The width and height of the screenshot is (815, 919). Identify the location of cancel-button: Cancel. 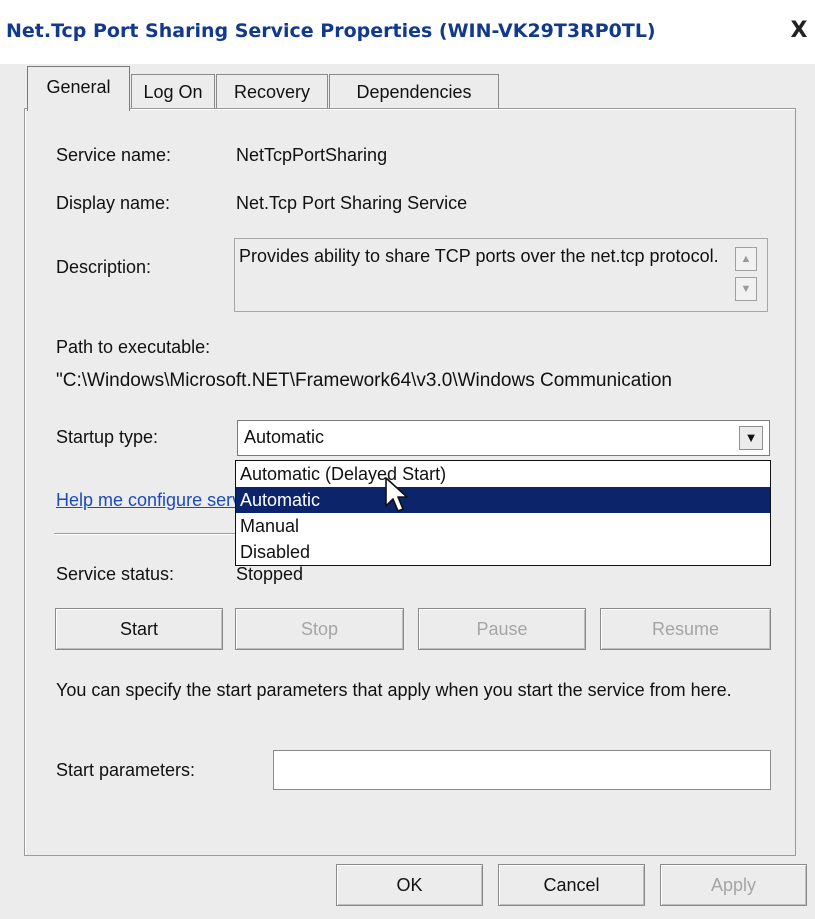
(571, 885).